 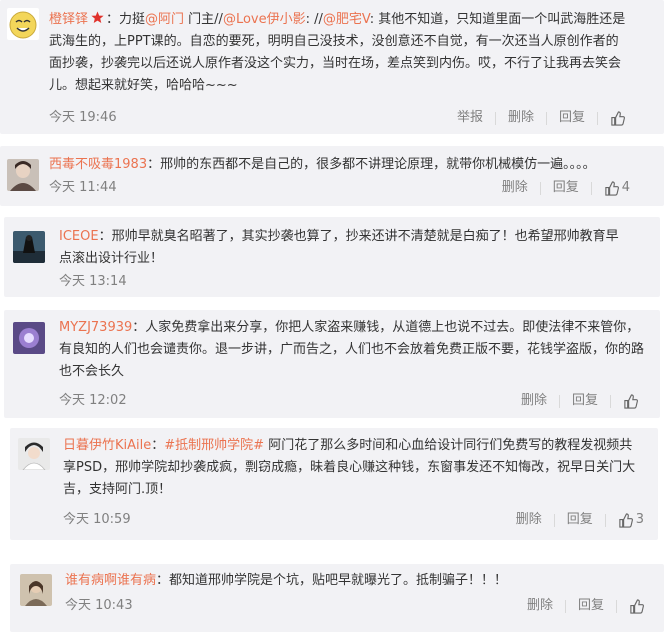 I want to click on topic-link: #抵制邢帅学院#, so click(x=214, y=445).